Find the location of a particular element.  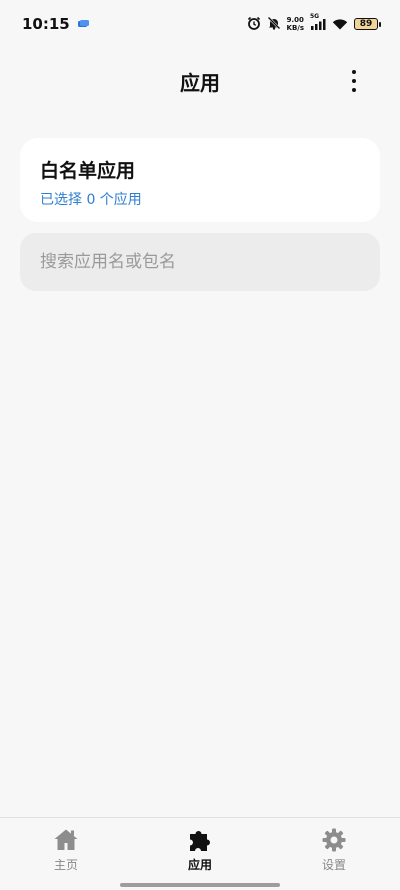

status-bar: 10:15 9.00 KB/s 5G 89 is located at coordinates (200, 24).